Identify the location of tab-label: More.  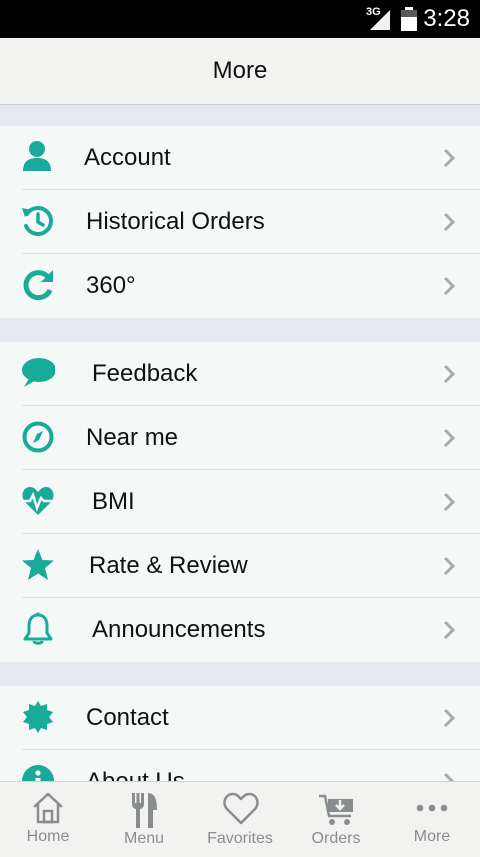
(432, 836).